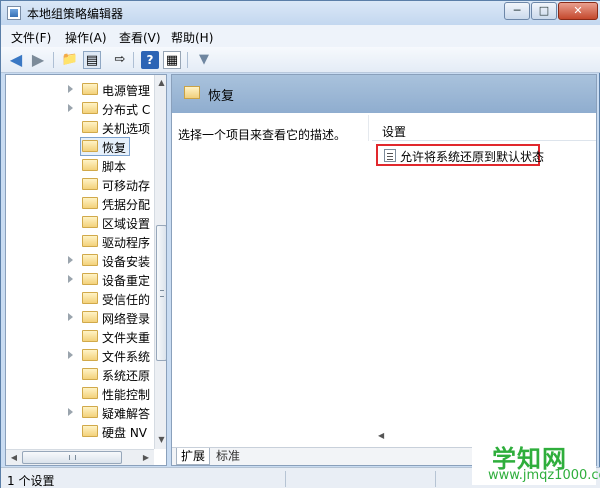  Describe the element at coordinates (81, 393) in the screenshot. I see `tree-item: 性能控制` at that location.